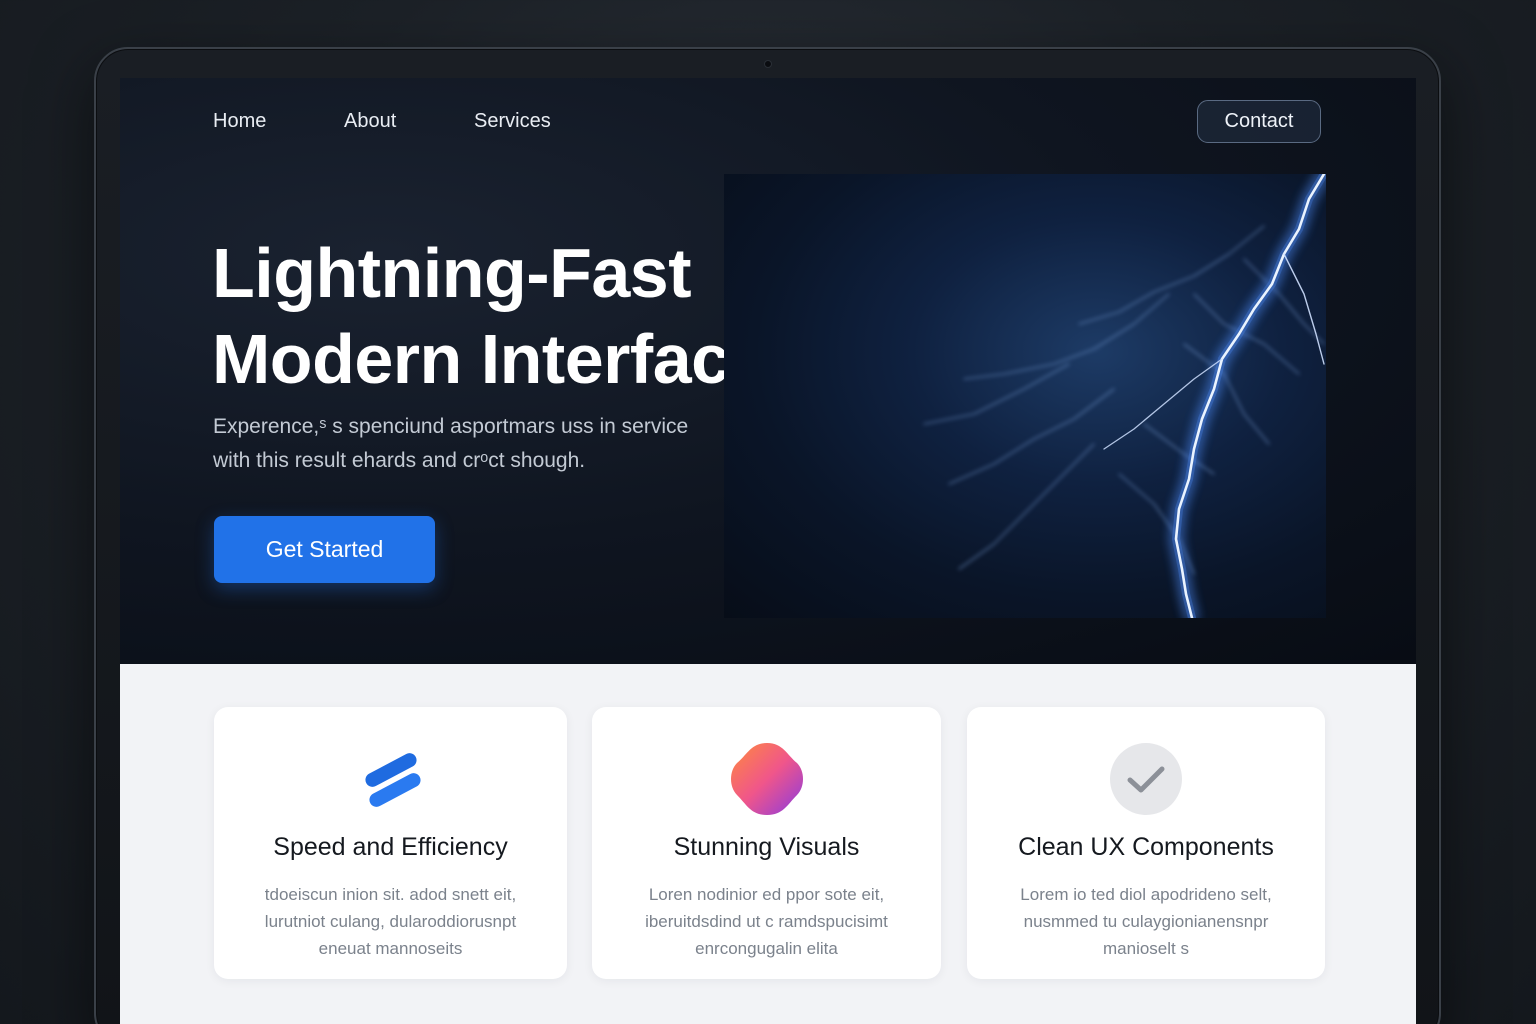  I want to click on feature-text-line: nusmmed tu culaygionianensnpr, so click(1146, 921).